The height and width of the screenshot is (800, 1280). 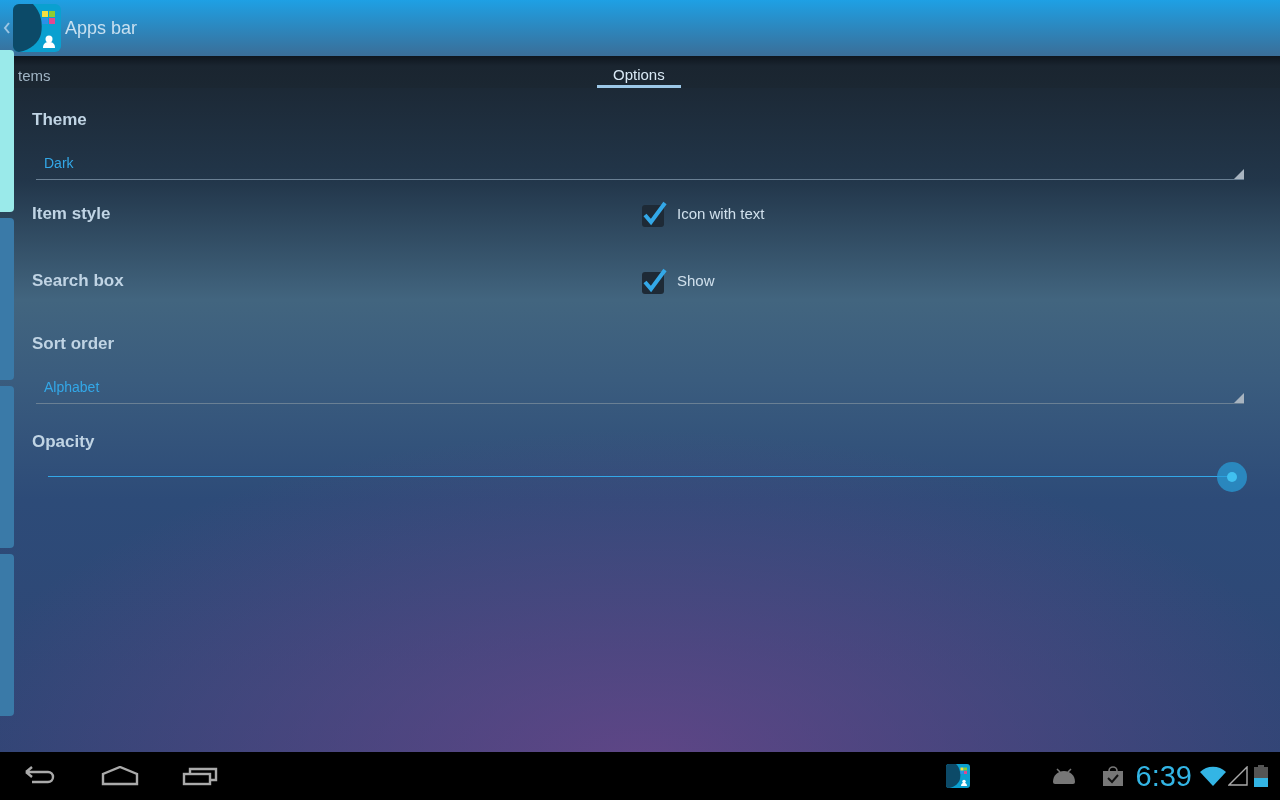 I want to click on clock: 6:39, so click(x=1163, y=776).